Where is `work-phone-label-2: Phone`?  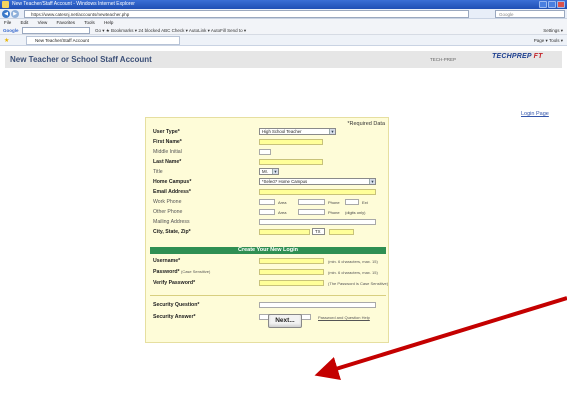
work-phone-label-2: Phone is located at coordinates (334, 202).